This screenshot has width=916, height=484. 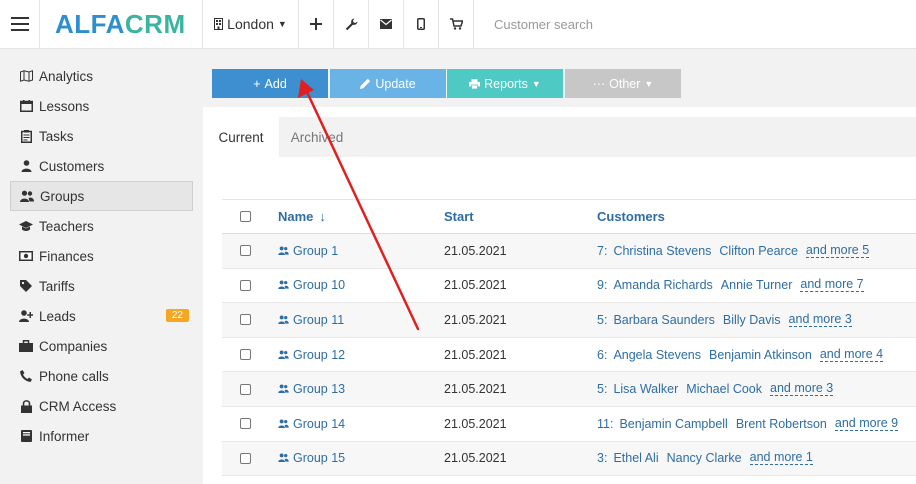 What do you see at coordinates (459, 216) in the screenshot?
I see `start-column-header: Start` at bounding box center [459, 216].